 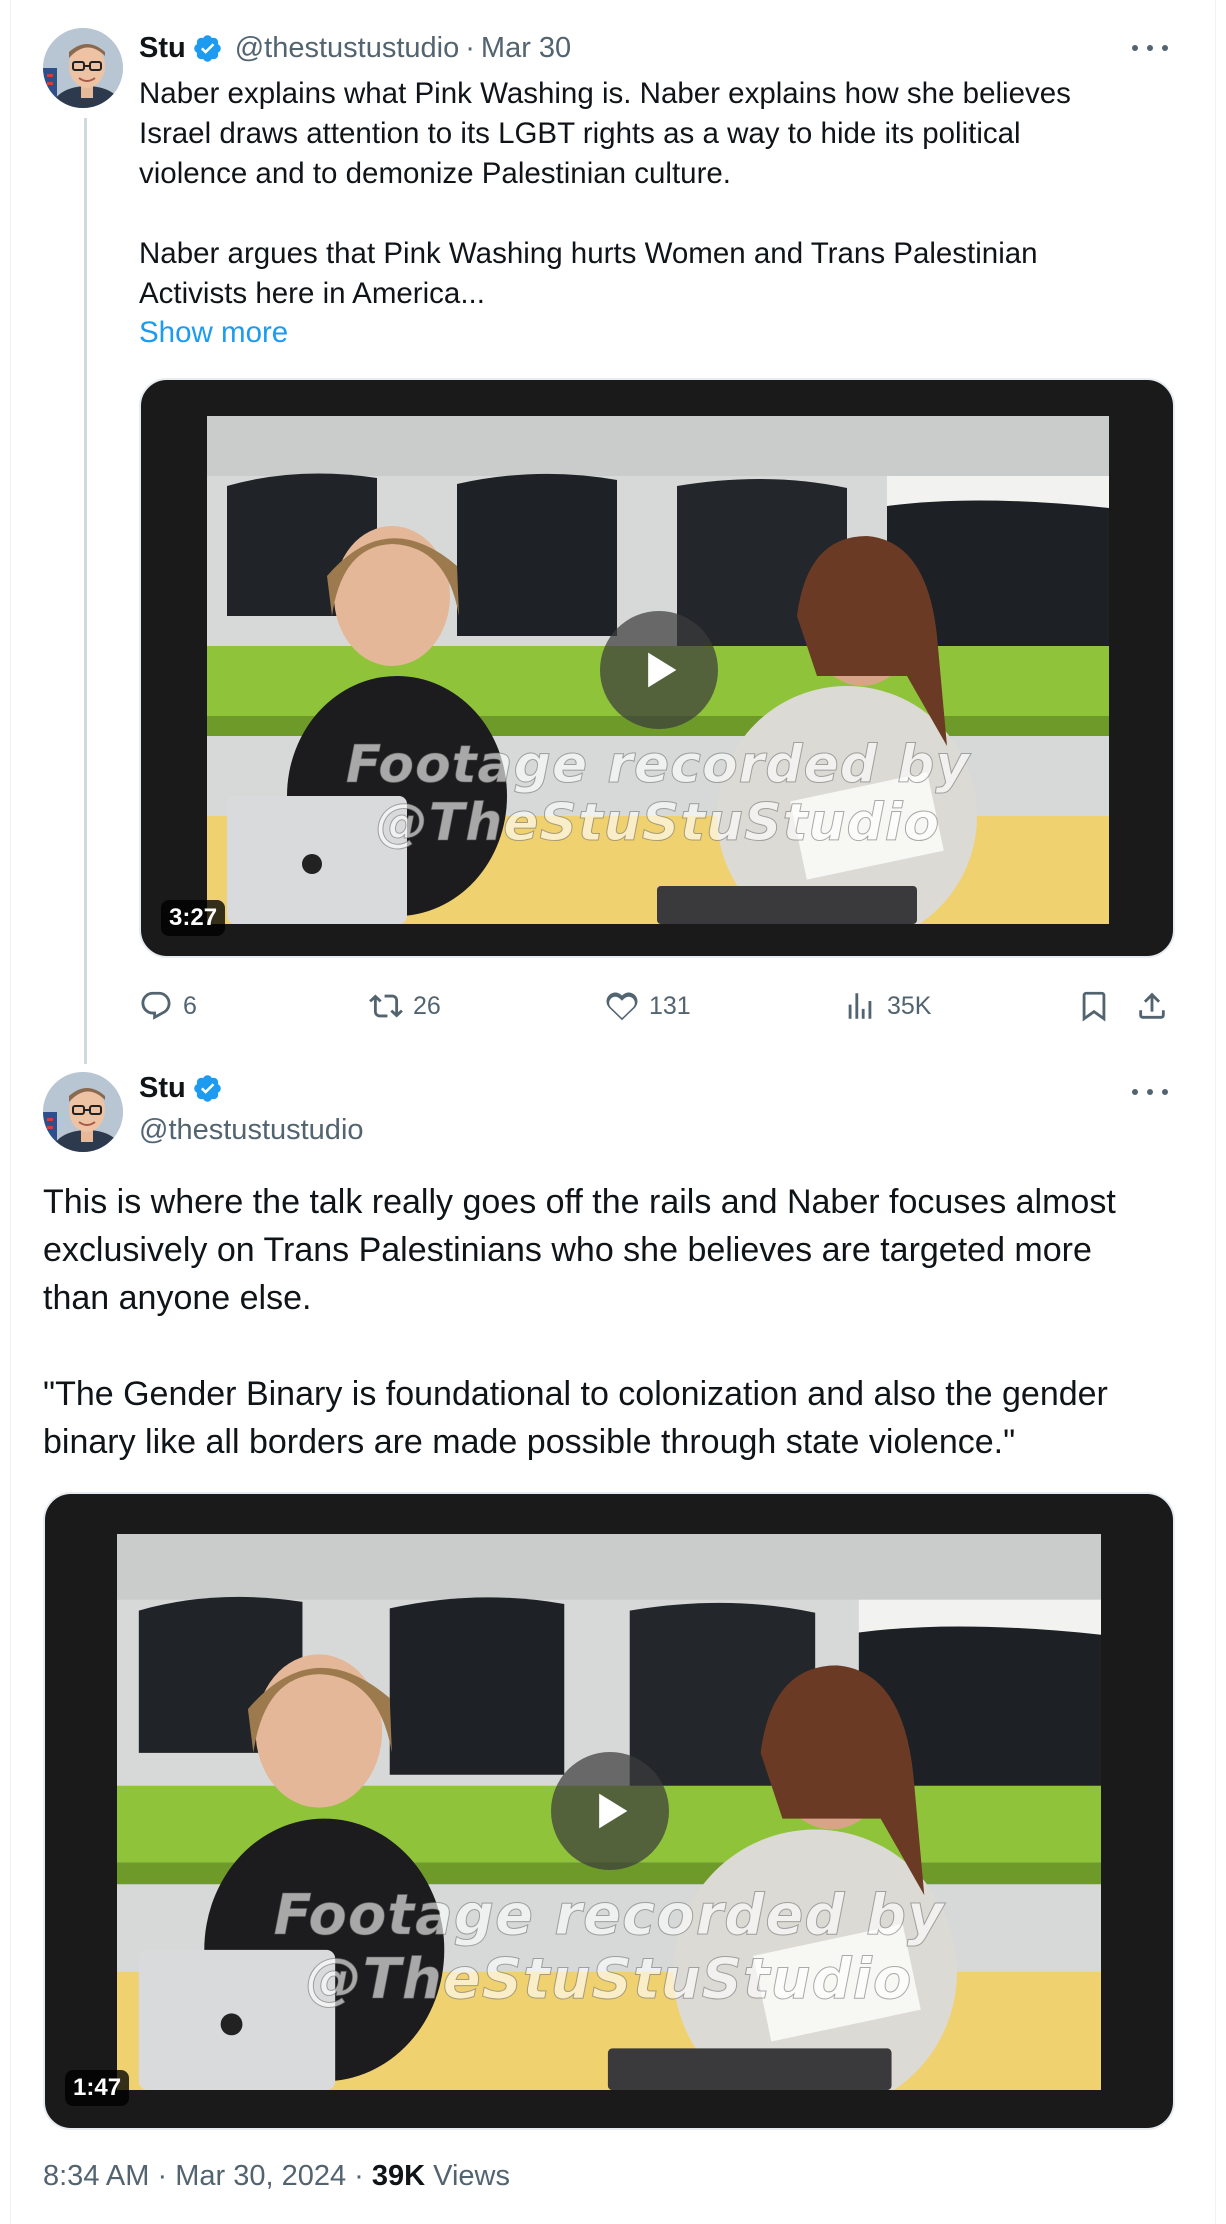 I want to click on post-text-line: than anyone else., so click(x=177, y=1298).